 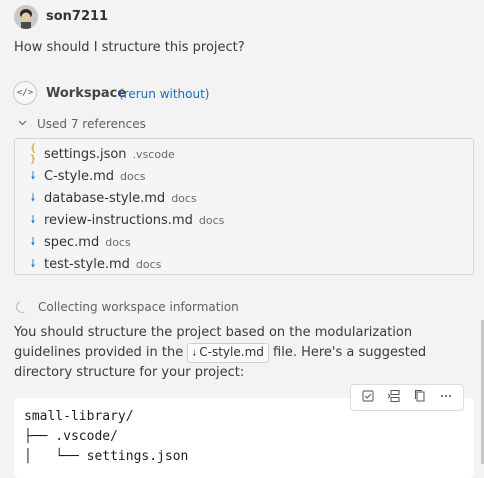 I want to click on reference-item-test-style: 🠗 test-style.md docs, so click(x=94, y=264).